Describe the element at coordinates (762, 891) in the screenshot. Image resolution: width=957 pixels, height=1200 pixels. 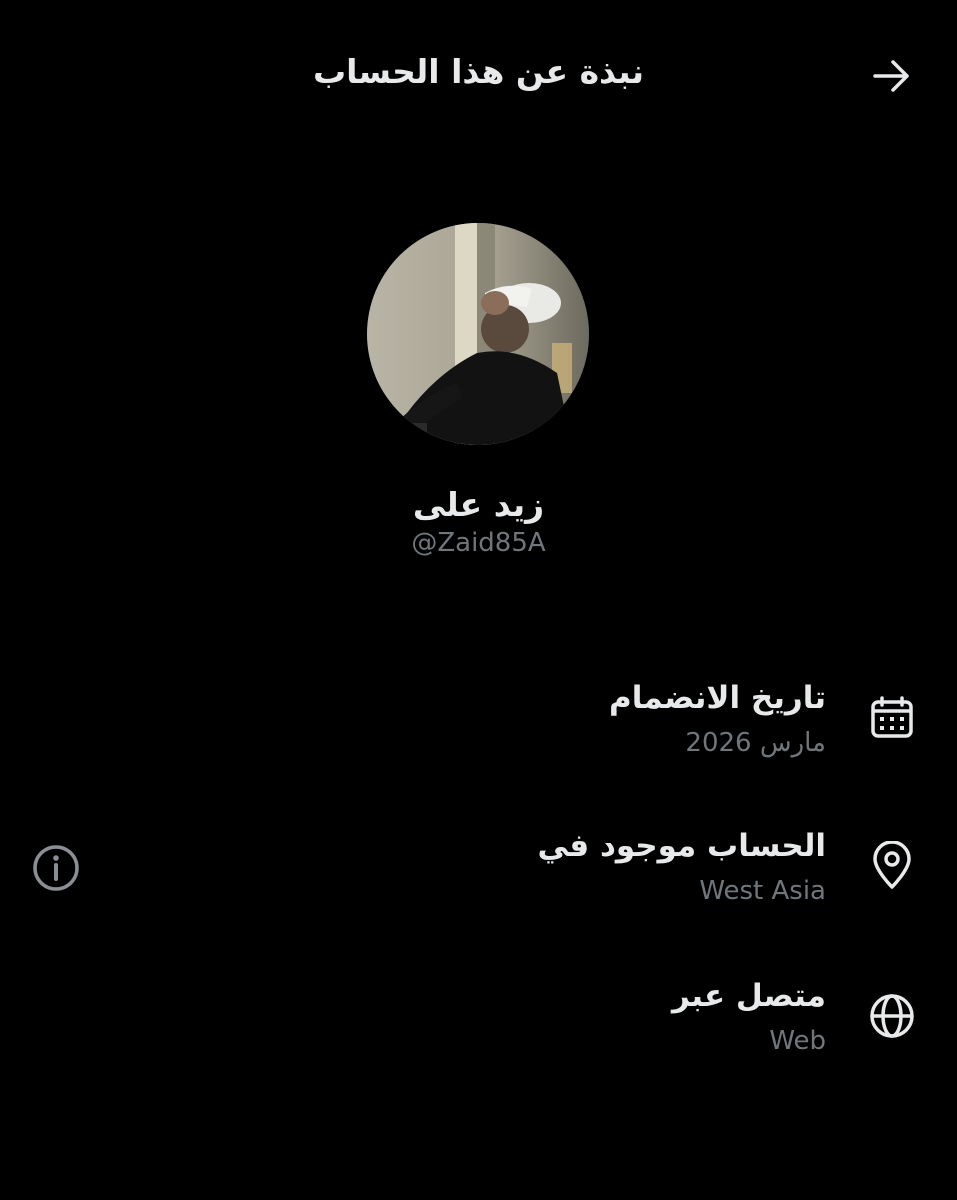
I see `location-value: West Asia` at that location.